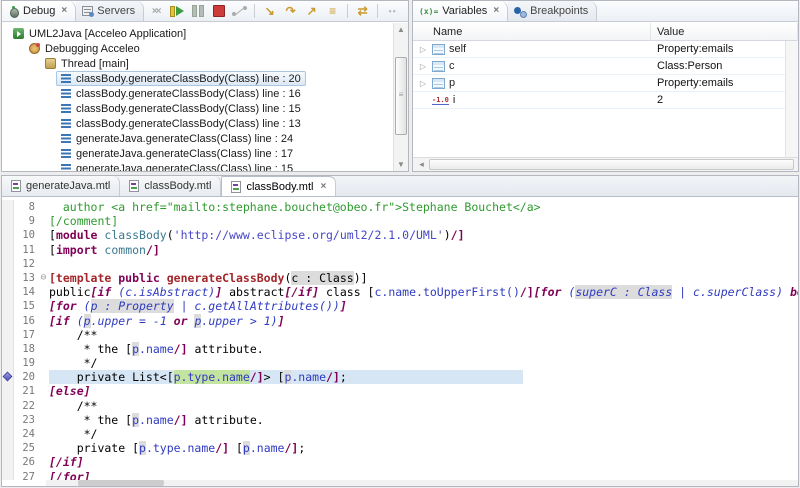  I want to click on view-menu-icon: ▽, so click(408, 11).